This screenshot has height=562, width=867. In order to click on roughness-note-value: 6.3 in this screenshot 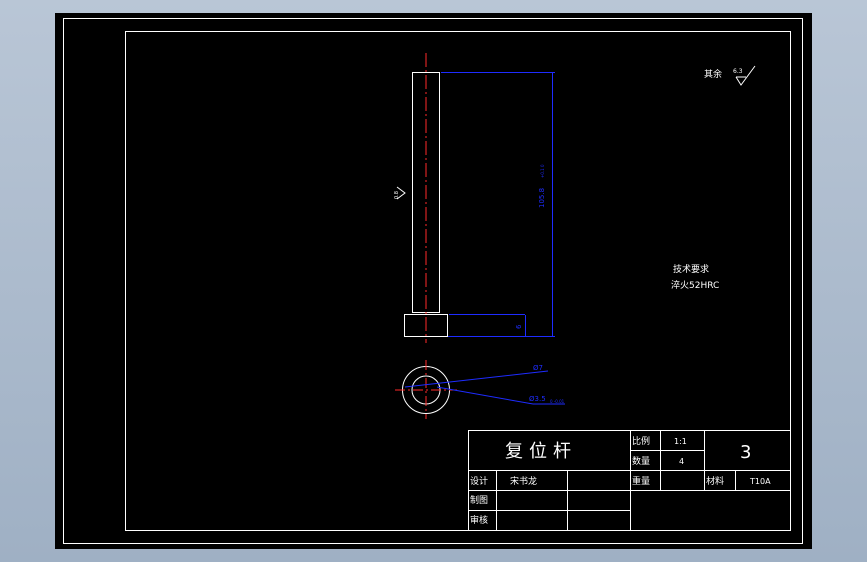, I will do `click(738, 71)`.